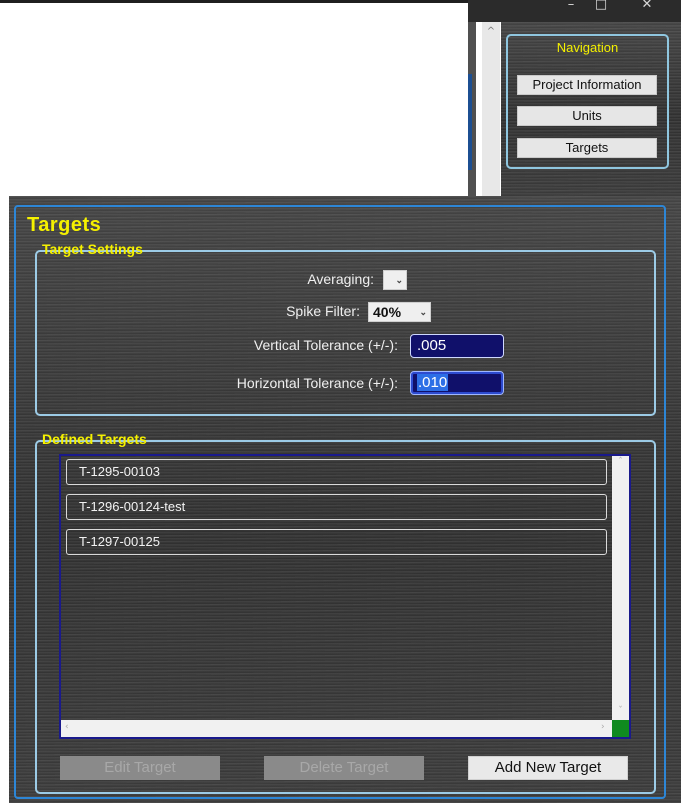 The image size is (681, 803). What do you see at coordinates (433, 382) in the screenshot?
I see `horizontal-tolerance-value: .010` at bounding box center [433, 382].